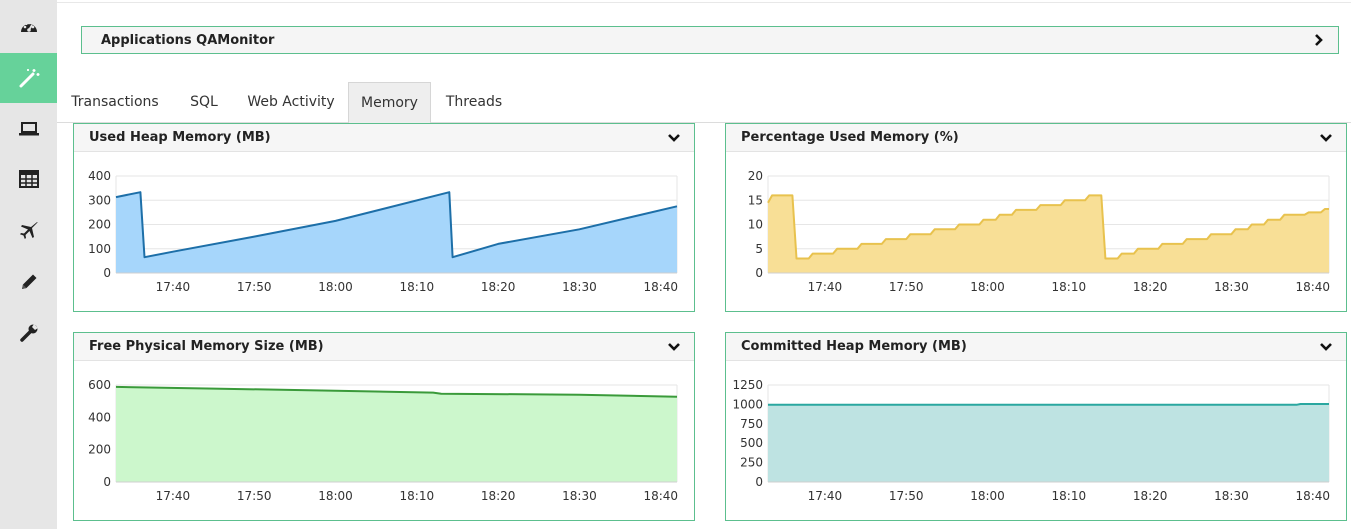 Image resolution: width=1351 pixels, height=529 pixels. Describe the element at coordinates (759, 249) in the screenshot. I see `y-tick-label: 5` at that location.